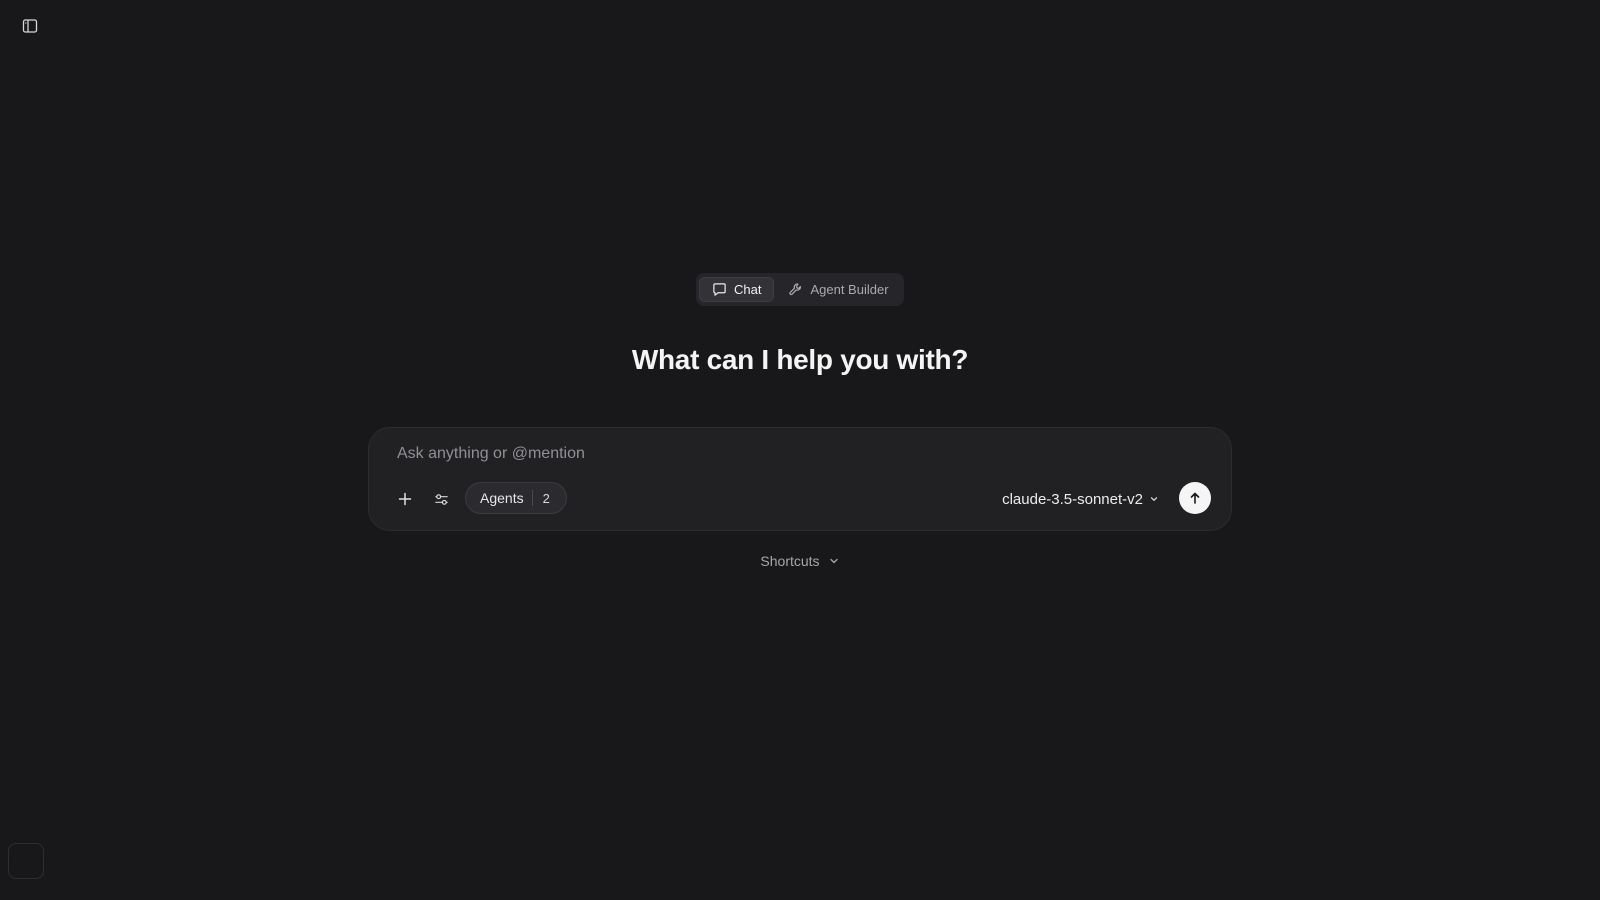  I want to click on mode-switch: Chat Agent Builder, so click(800, 289).